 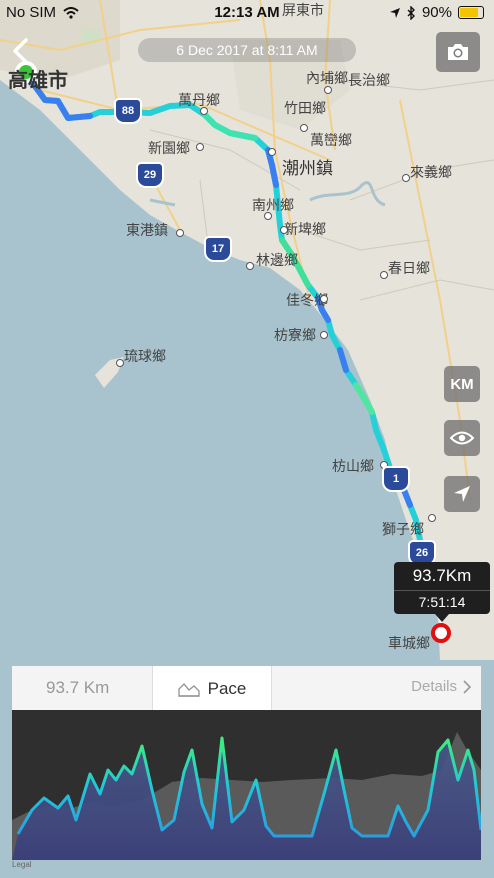 I want to click on battery-icon, so click(x=471, y=12).